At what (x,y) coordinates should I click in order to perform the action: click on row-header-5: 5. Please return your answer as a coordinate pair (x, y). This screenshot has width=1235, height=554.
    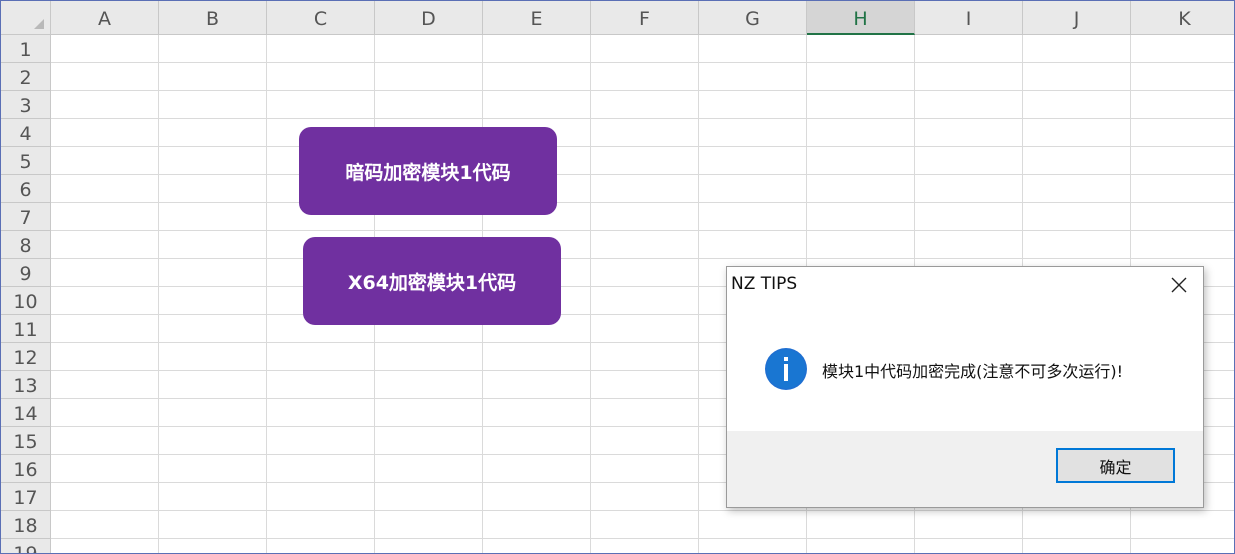
    Looking at the image, I should click on (26, 161).